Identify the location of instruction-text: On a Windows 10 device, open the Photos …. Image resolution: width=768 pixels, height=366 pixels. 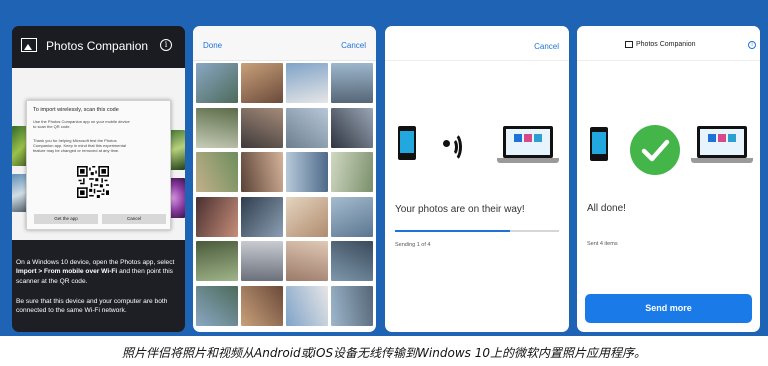
(99, 272).